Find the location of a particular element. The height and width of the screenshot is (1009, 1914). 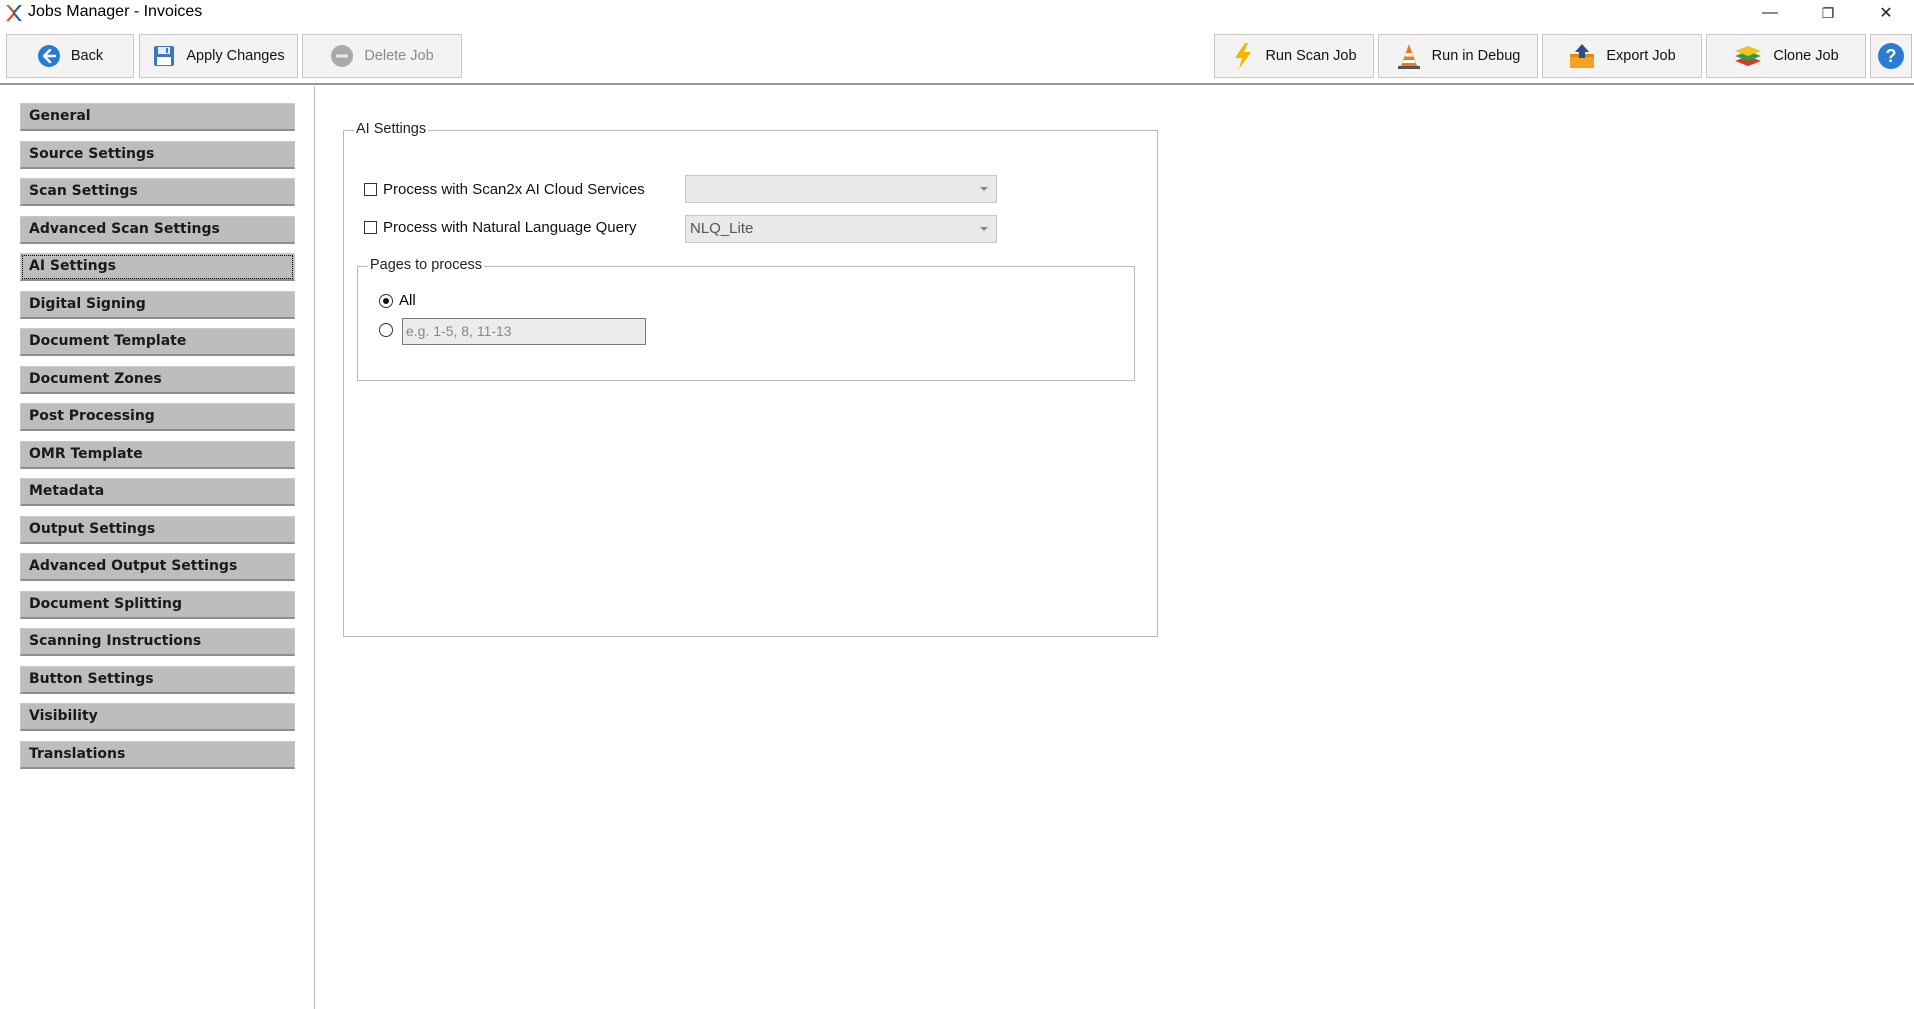

delete-job-button: Delete Job is located at coordinates (382, 56).